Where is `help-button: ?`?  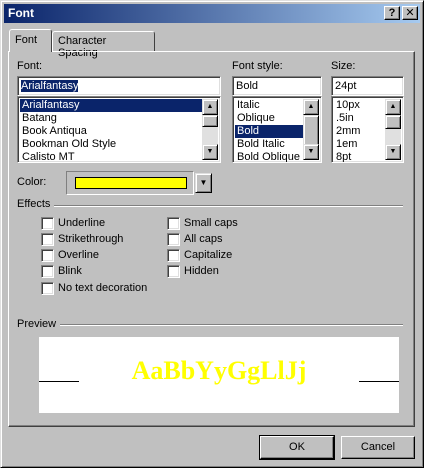 help-button: ? is located at coordinates (392, 13).